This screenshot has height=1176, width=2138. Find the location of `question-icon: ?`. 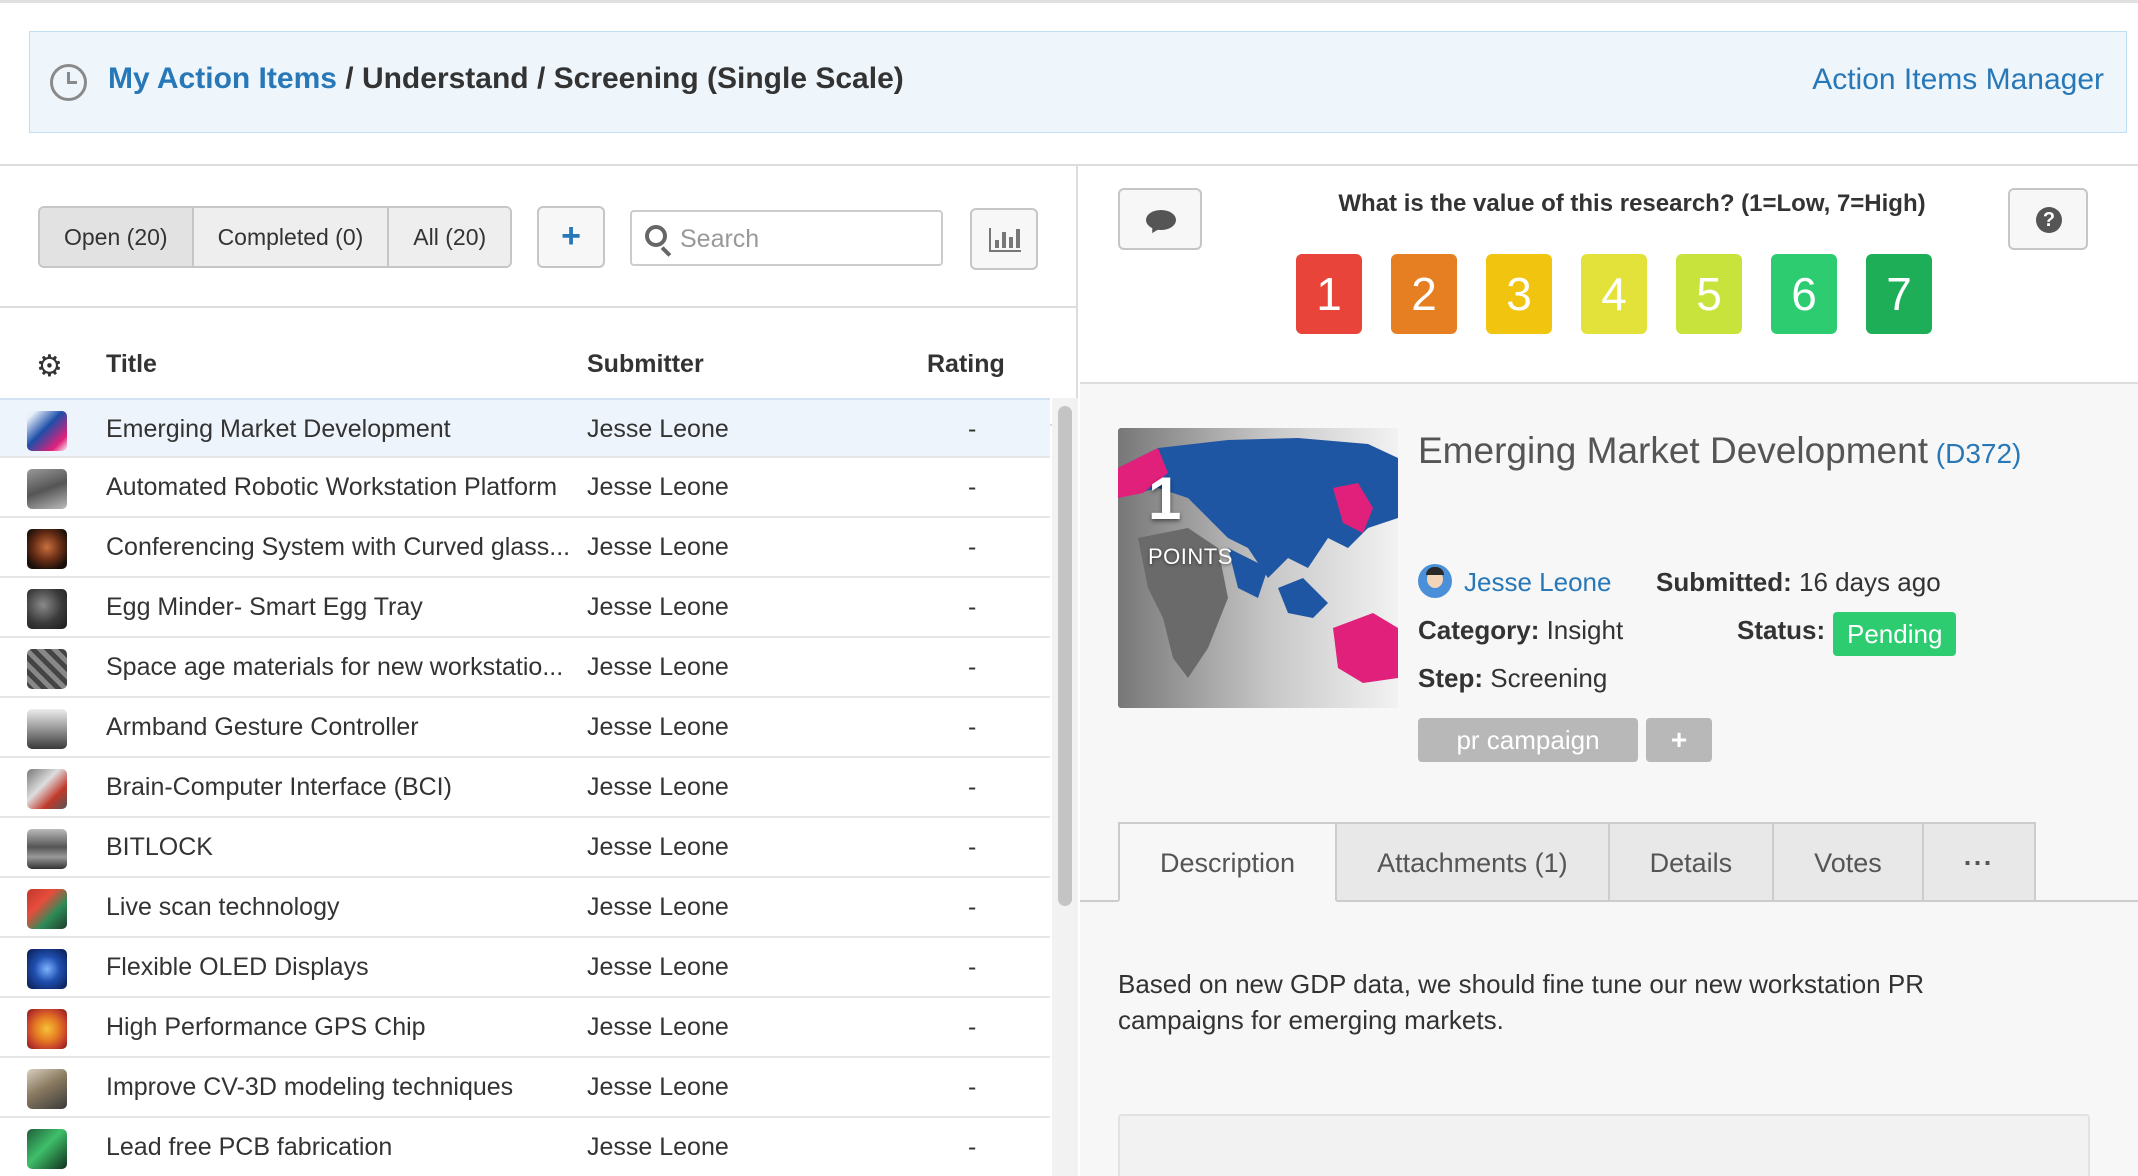

question-icon: ? is located at coordinates (2049, 220).